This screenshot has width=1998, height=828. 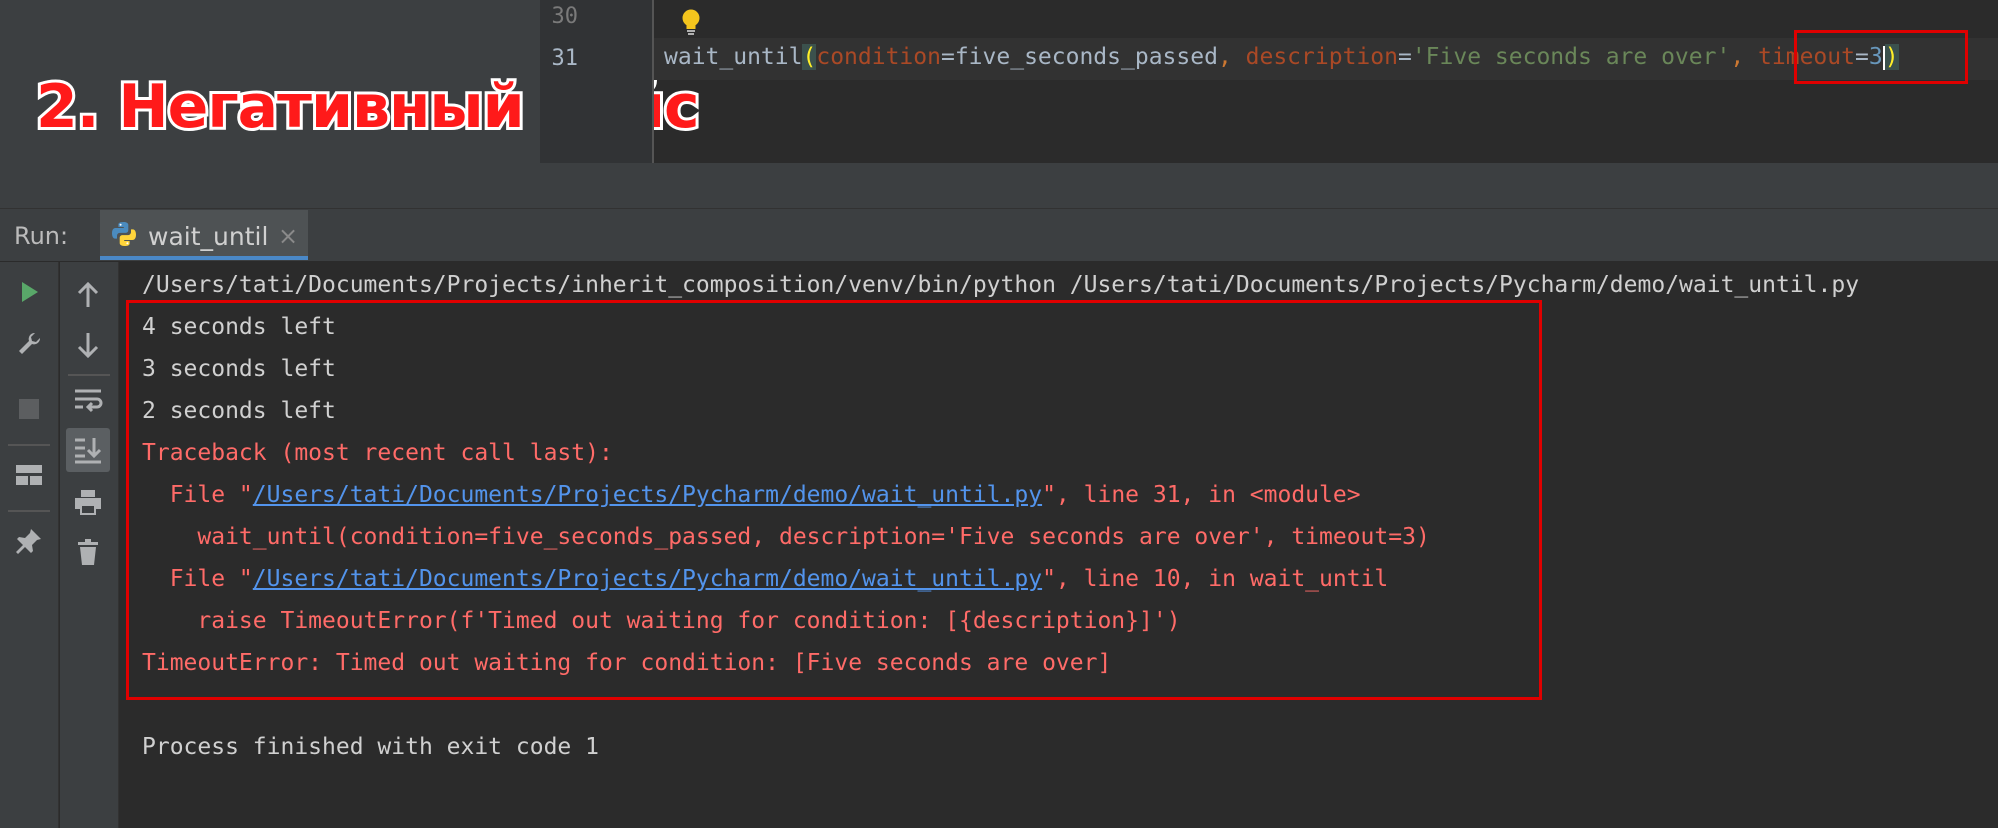 I want to click on editor-bottom-bar, so click(x=1269, y=185).